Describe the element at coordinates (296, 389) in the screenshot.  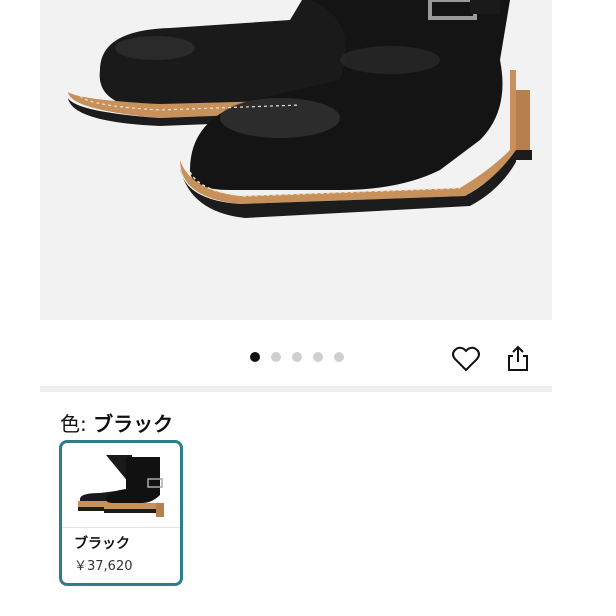
I see `section-divider` at that location.